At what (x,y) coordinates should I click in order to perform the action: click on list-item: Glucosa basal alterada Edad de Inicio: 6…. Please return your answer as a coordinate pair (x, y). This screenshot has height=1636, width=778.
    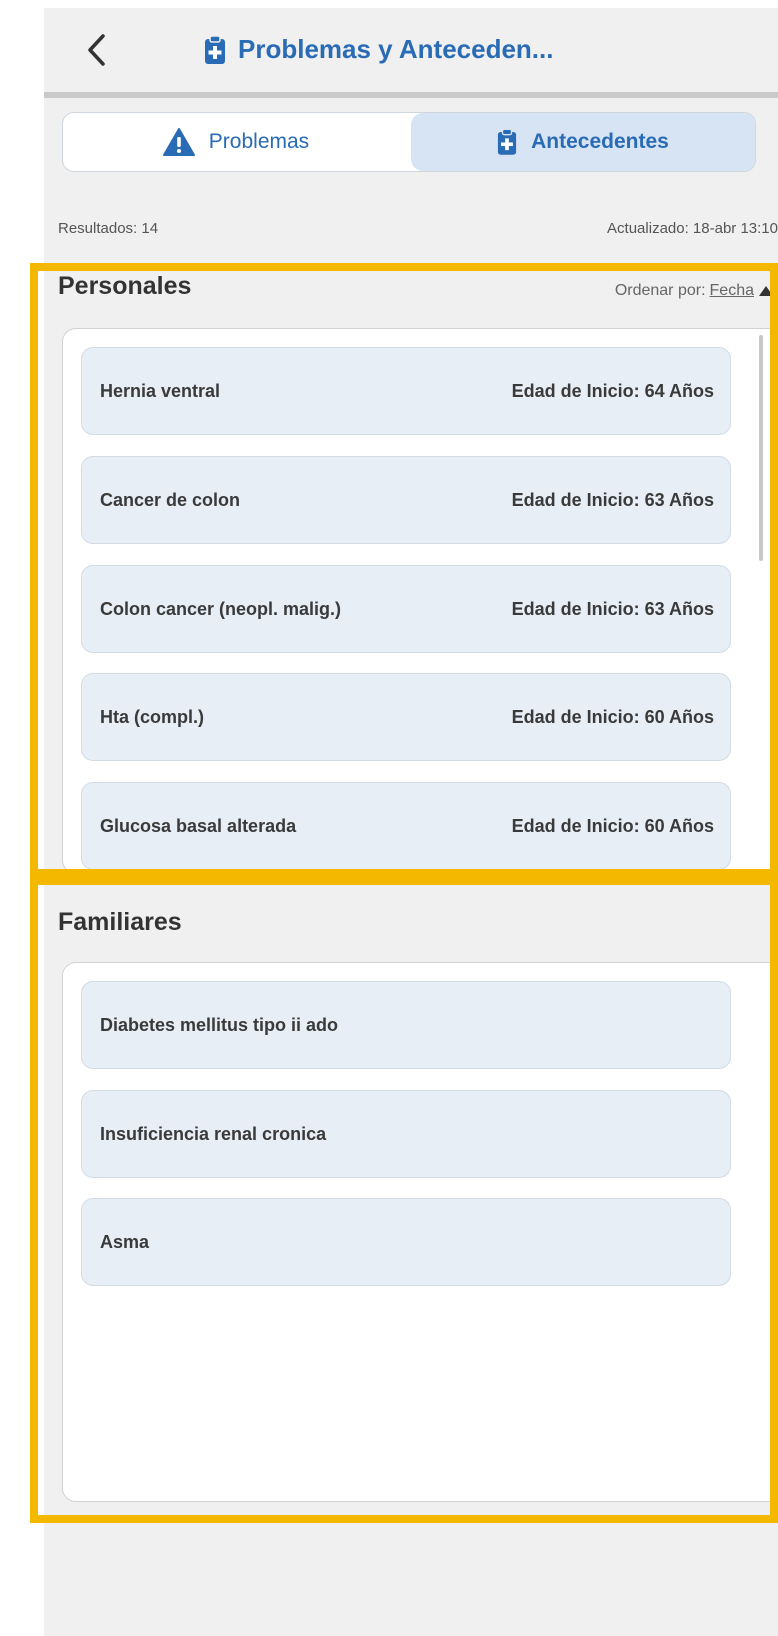
    Looking at the image, I should click on (406, 826).